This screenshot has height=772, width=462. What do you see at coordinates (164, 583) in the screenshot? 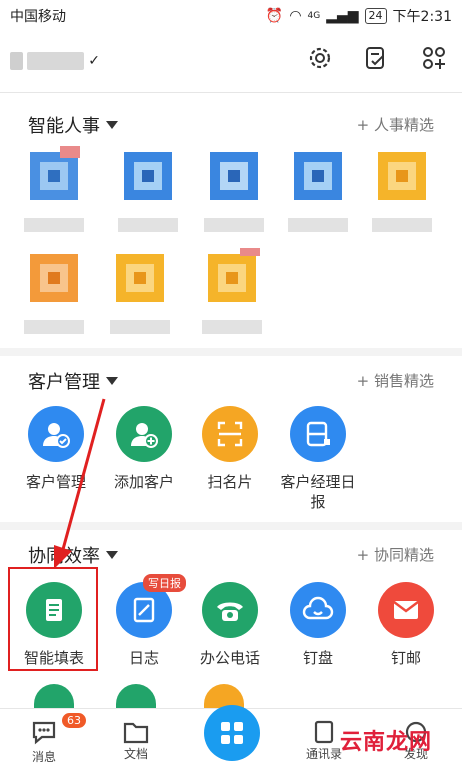
I see `log-badge: 写日报` at bounding box center [164, 583].